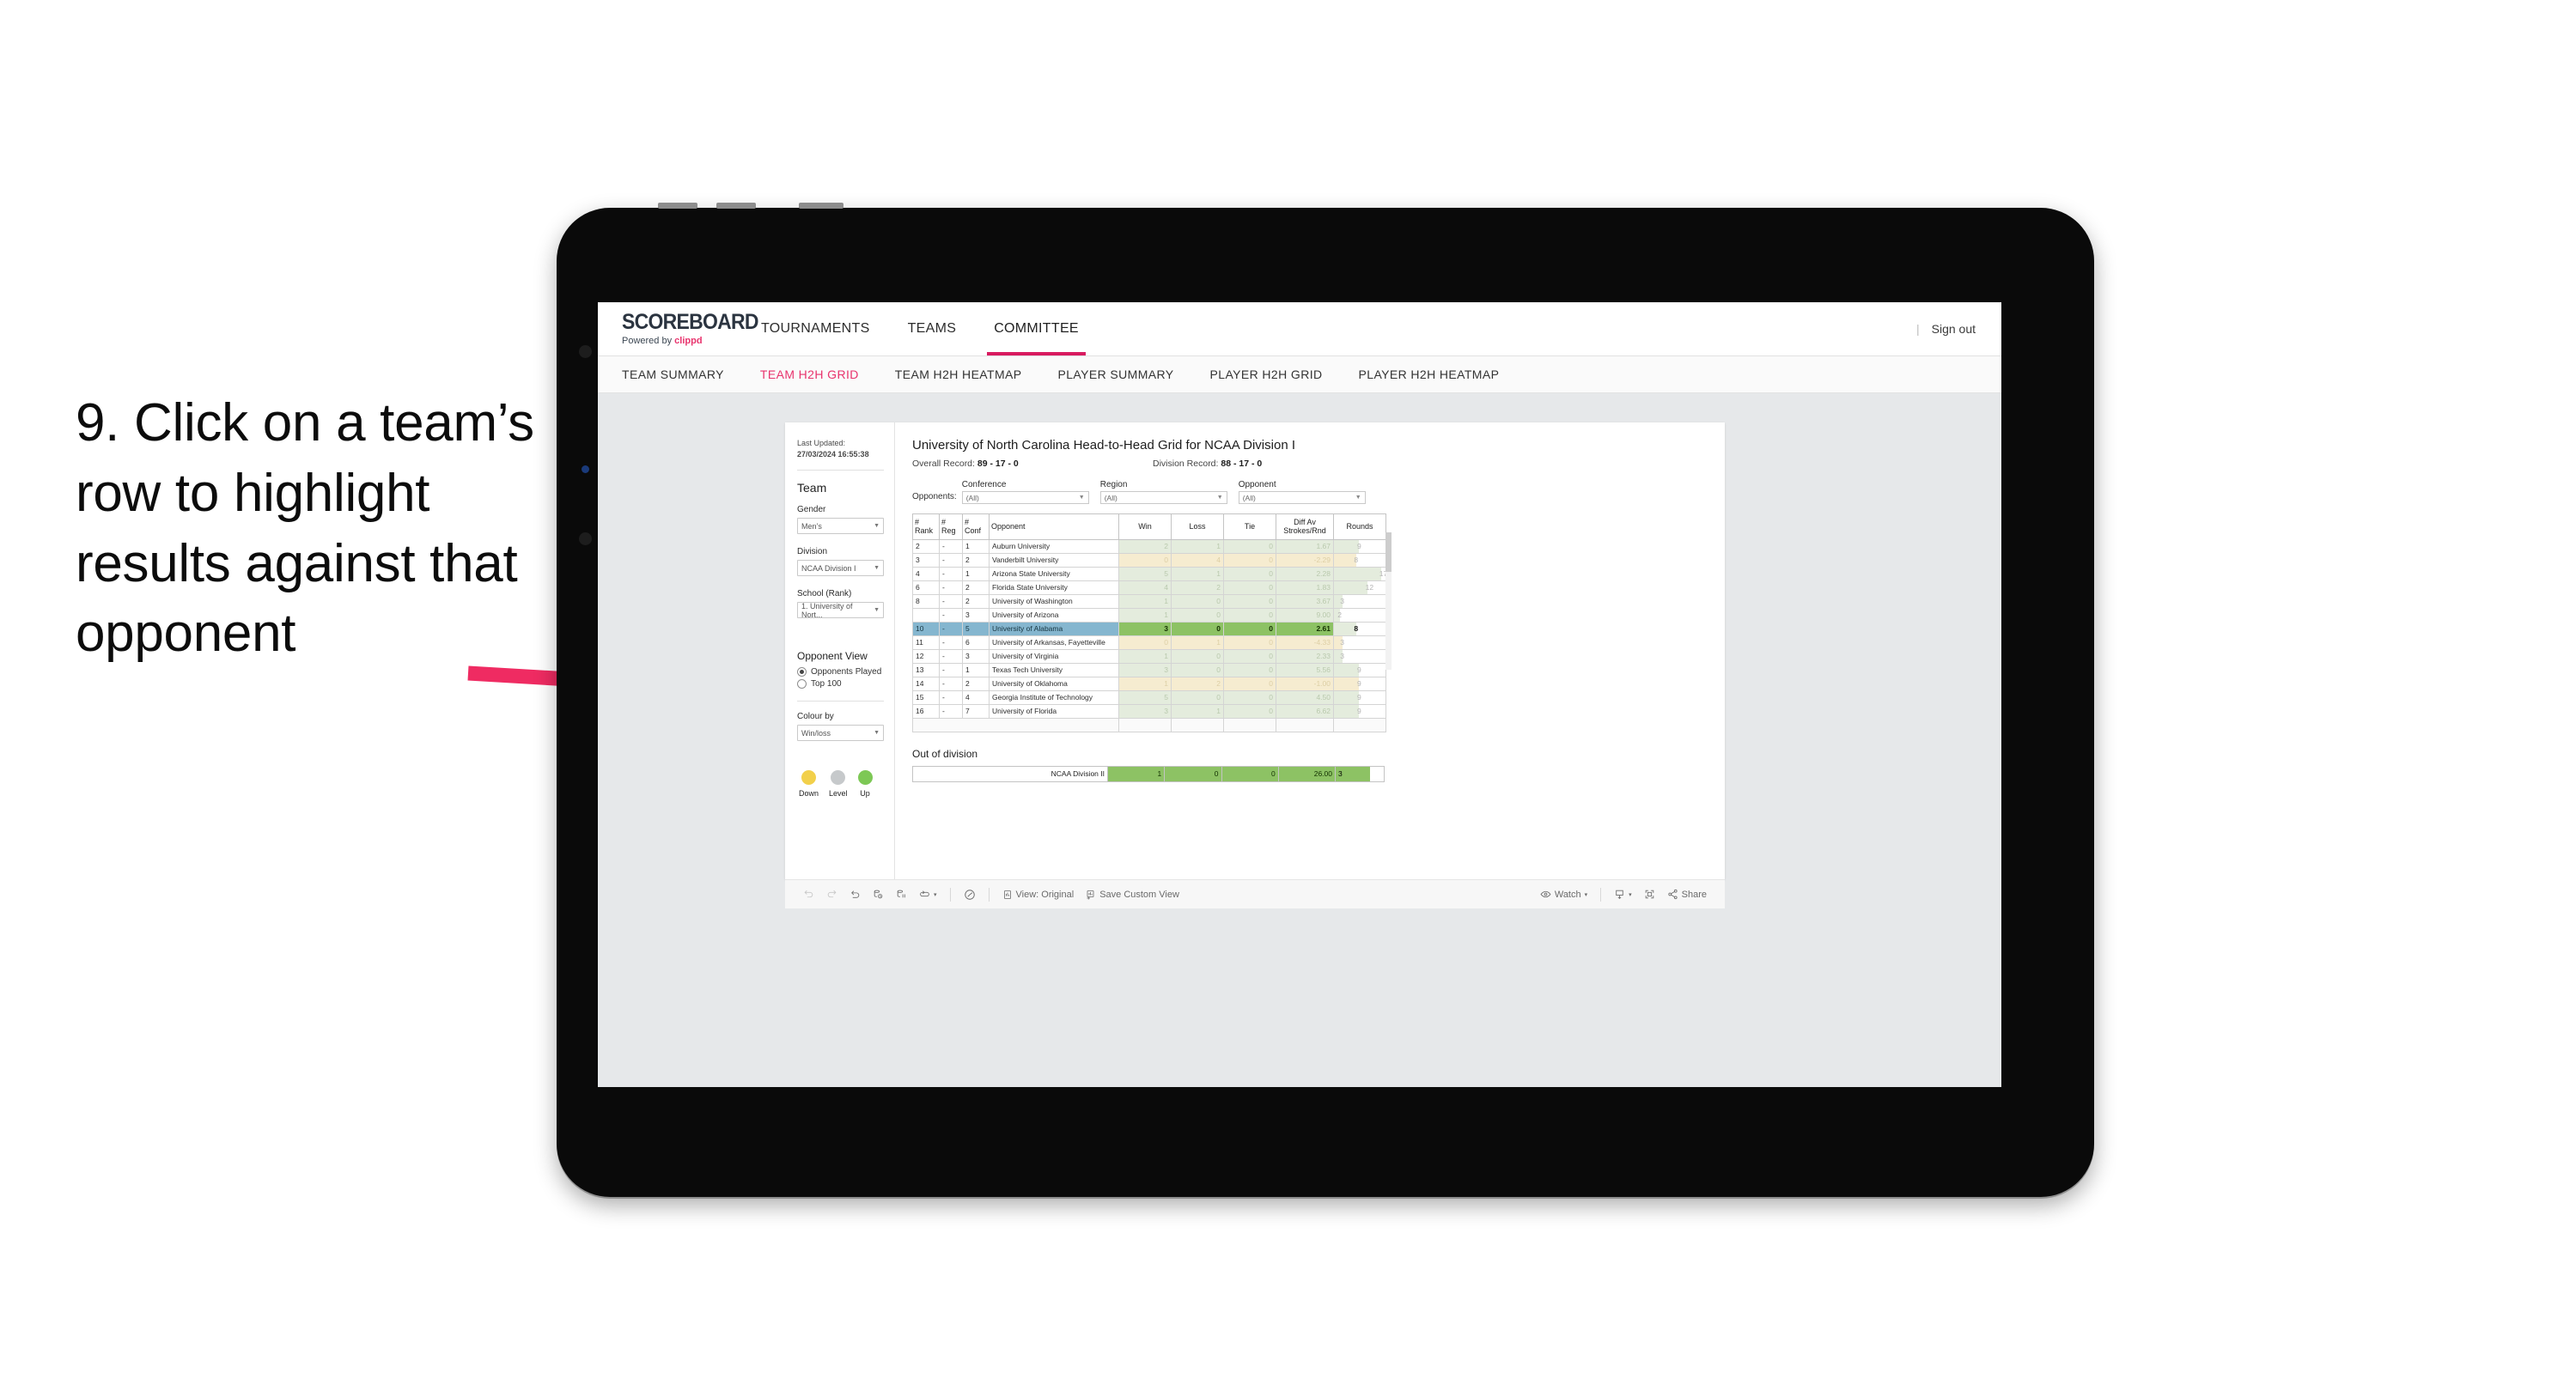  Describe the element at coordinates (1307, 773) in the screenshot. I see `ood-diff: 26.00` at that location.